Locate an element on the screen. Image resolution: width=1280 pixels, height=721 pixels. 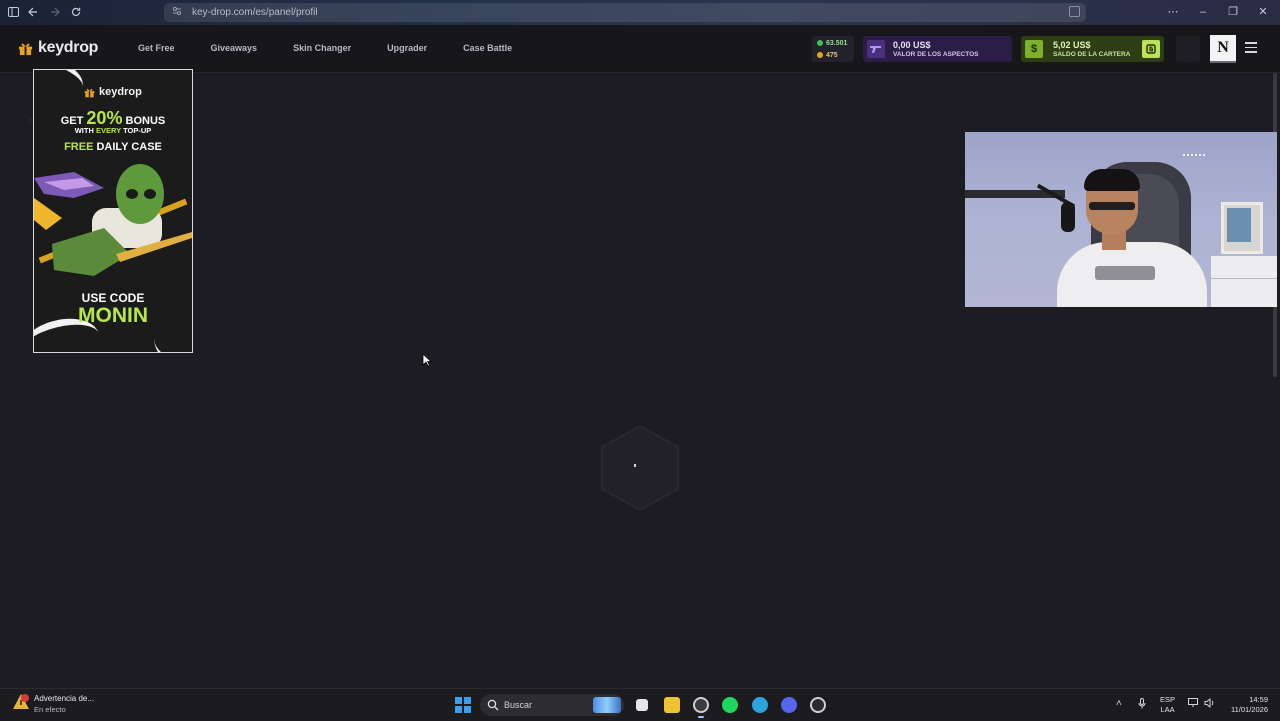
nav-upgrader: Upgrader is located at coordinates (407, 48).